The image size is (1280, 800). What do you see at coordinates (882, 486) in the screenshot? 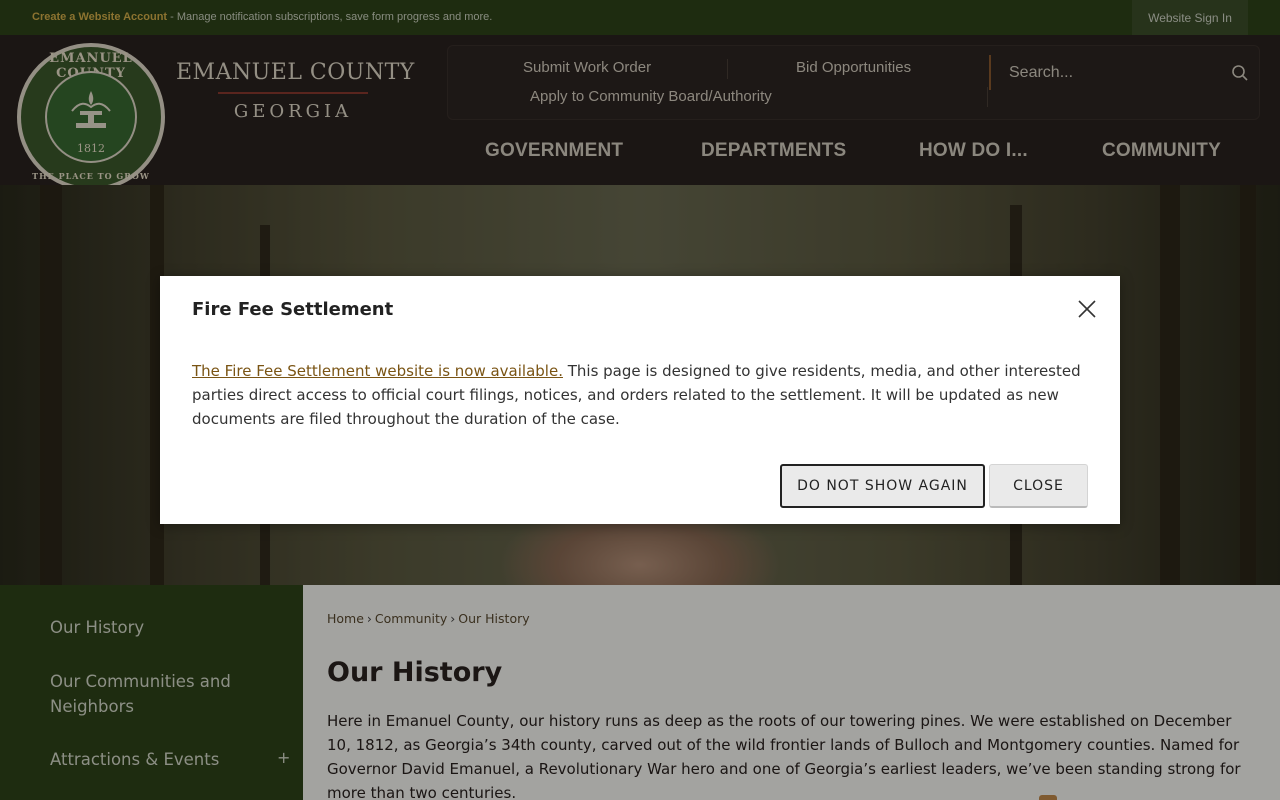
I see `do-not-show-again-button: DO NOT SHOW AGAIN` at bounding box center [882, 486].